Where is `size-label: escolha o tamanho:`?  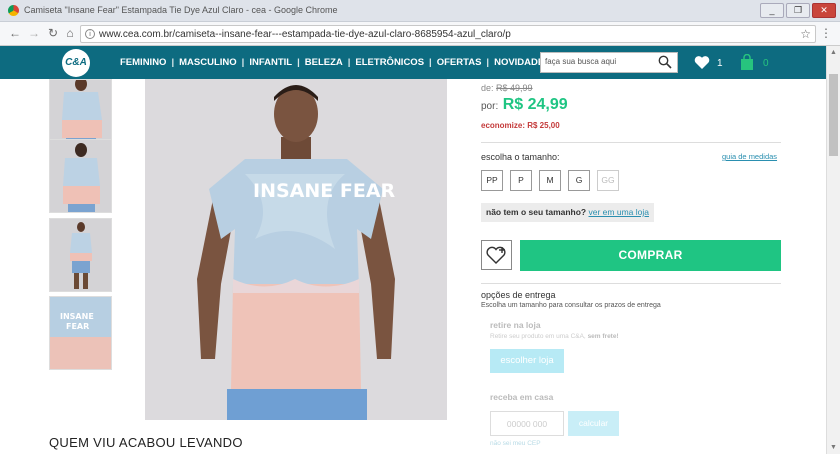
size-label: escolha o tamanho: is located at coordinates (520, 157).